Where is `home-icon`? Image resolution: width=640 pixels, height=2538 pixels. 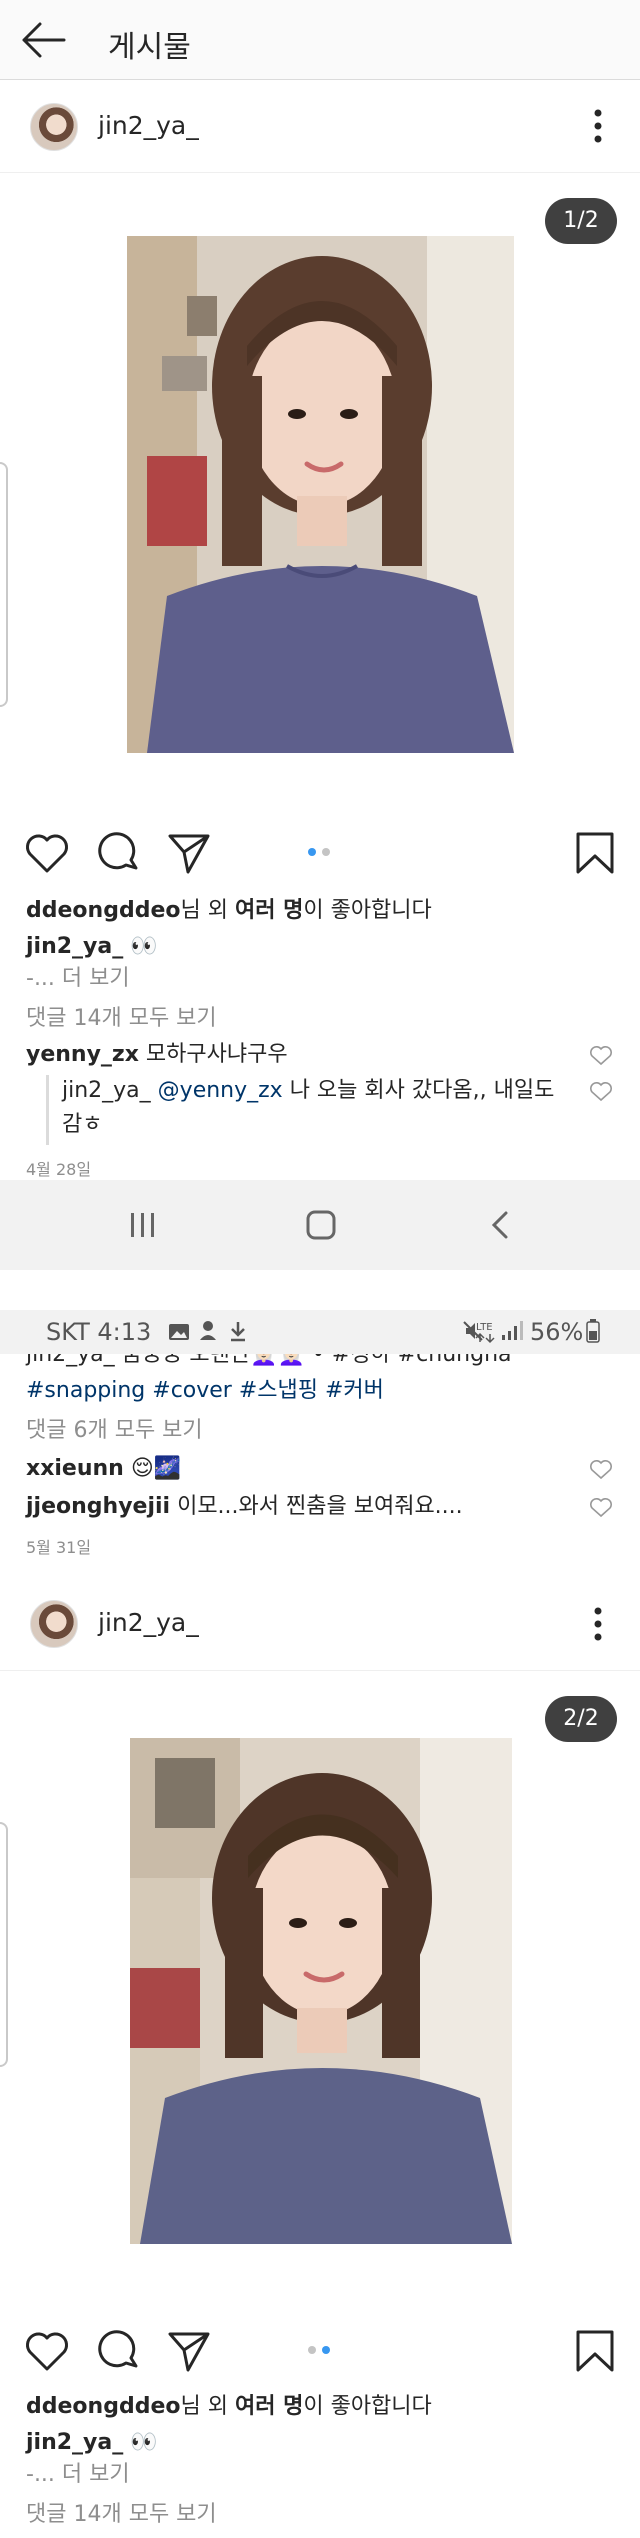
home-icon is located at coordinates (321, 1225).